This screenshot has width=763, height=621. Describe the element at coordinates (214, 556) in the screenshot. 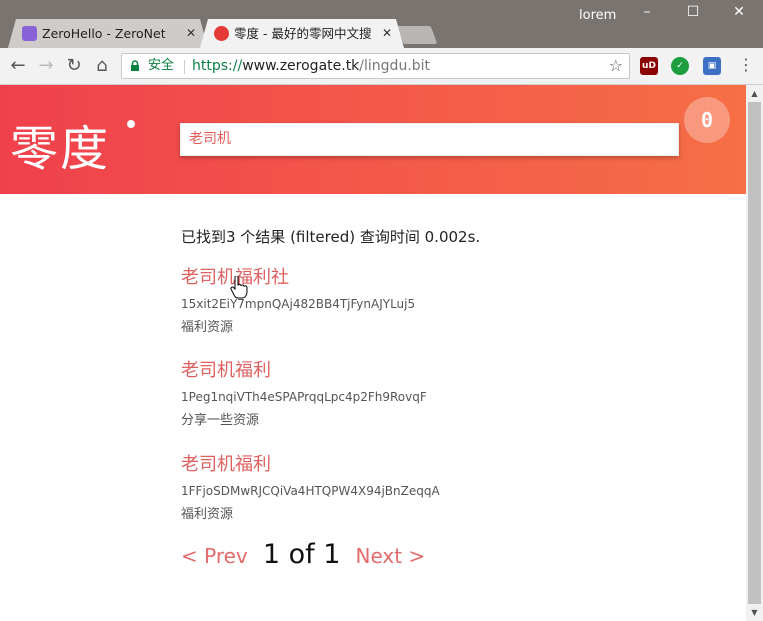

I see `prev-page-link: < Prev` at that location.